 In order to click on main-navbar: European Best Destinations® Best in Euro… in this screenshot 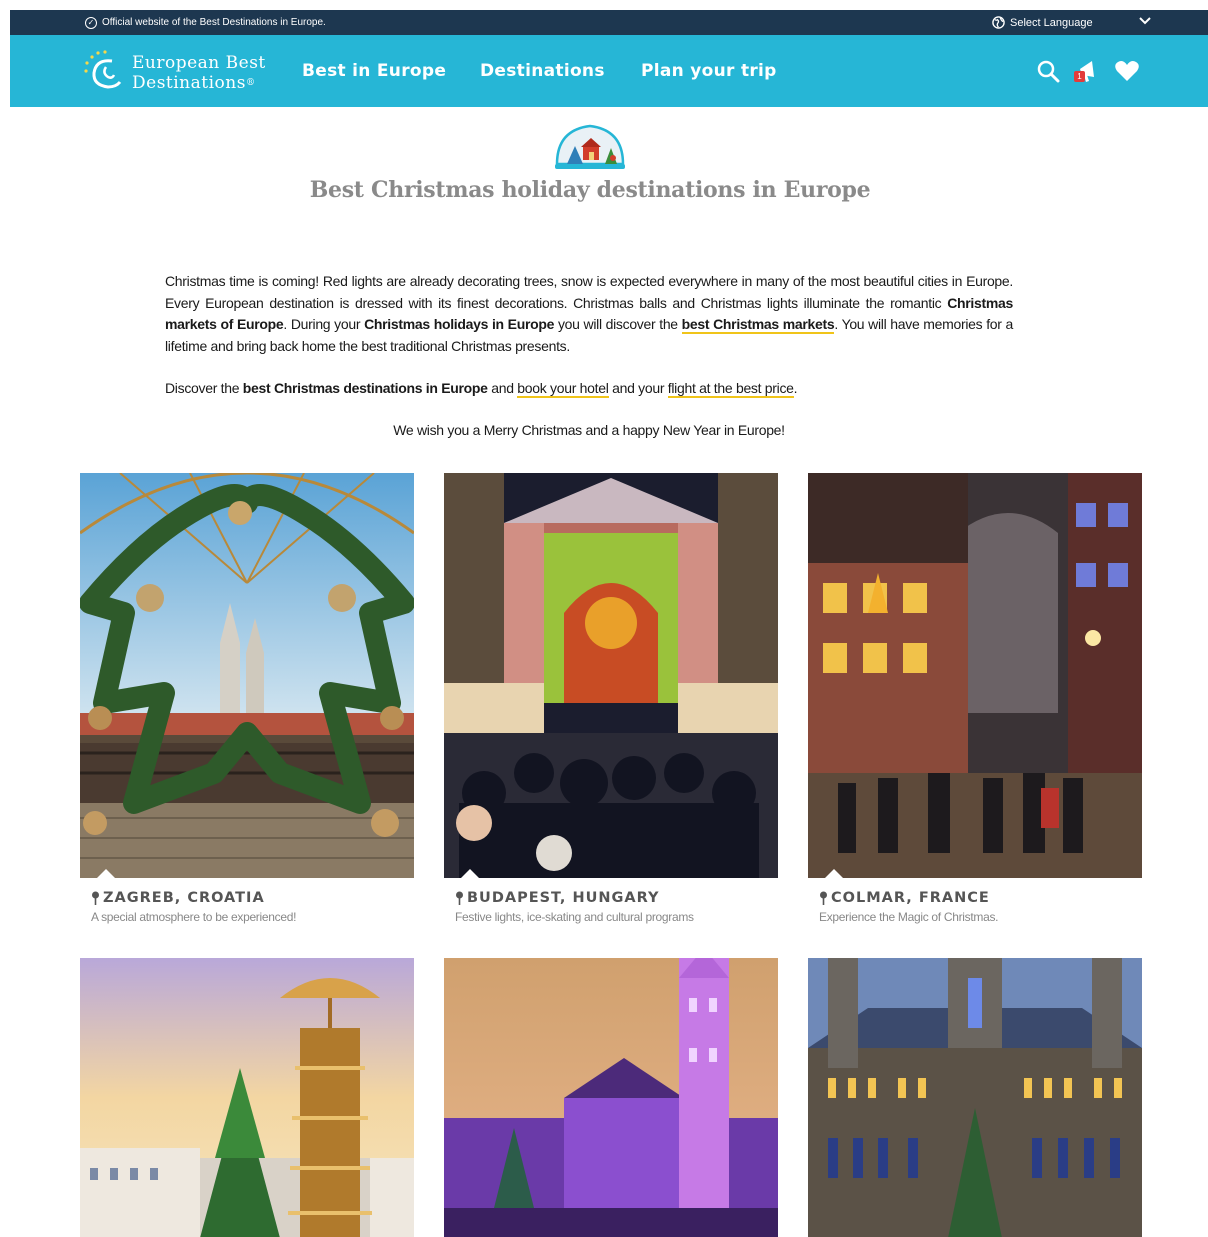, I will do `click(609, 71)`.